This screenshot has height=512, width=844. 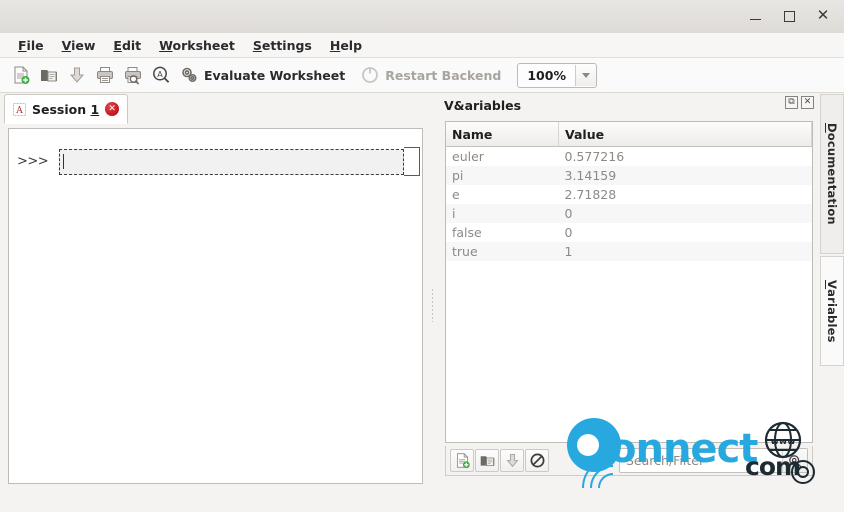 I want to click on window-controls: ✕, so click(x=789, y=16).